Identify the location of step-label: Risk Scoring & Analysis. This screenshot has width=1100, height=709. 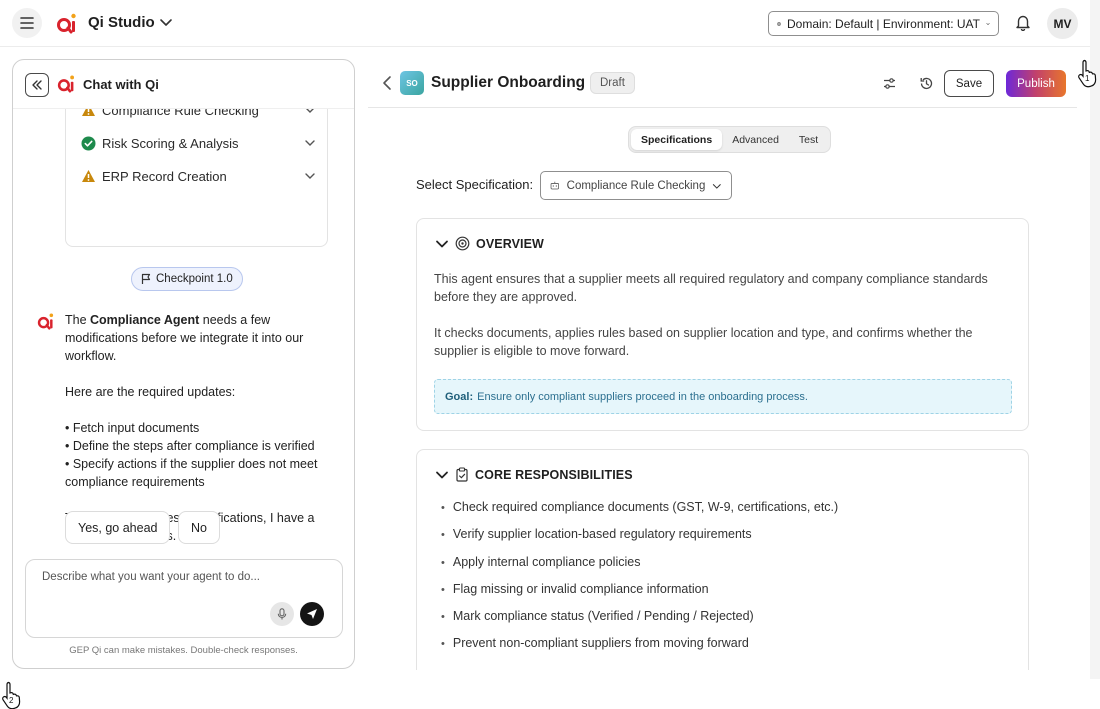
(170, 143).